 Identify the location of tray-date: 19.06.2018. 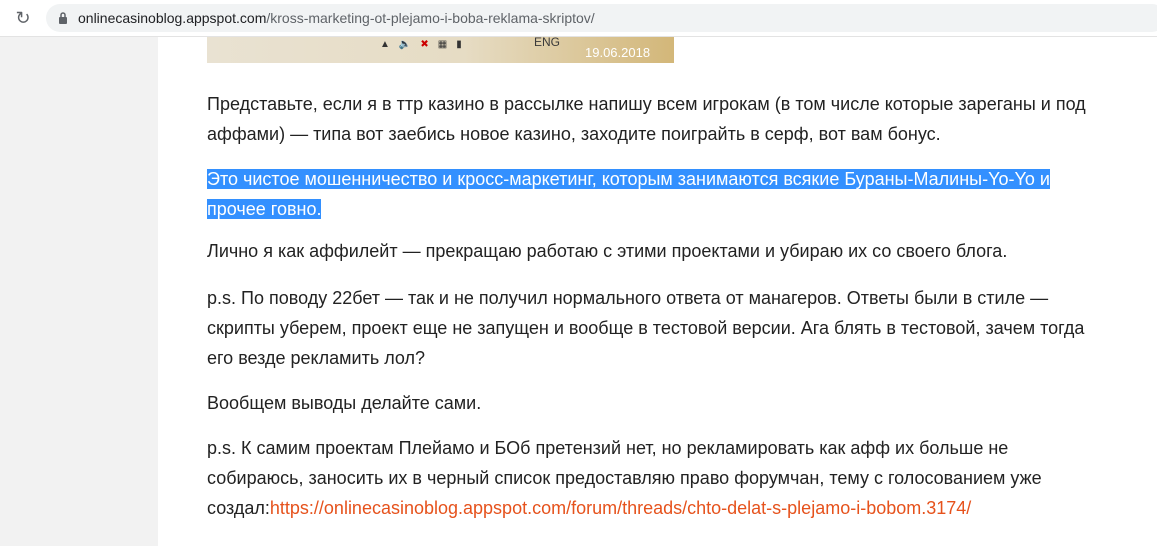
(618, 52).